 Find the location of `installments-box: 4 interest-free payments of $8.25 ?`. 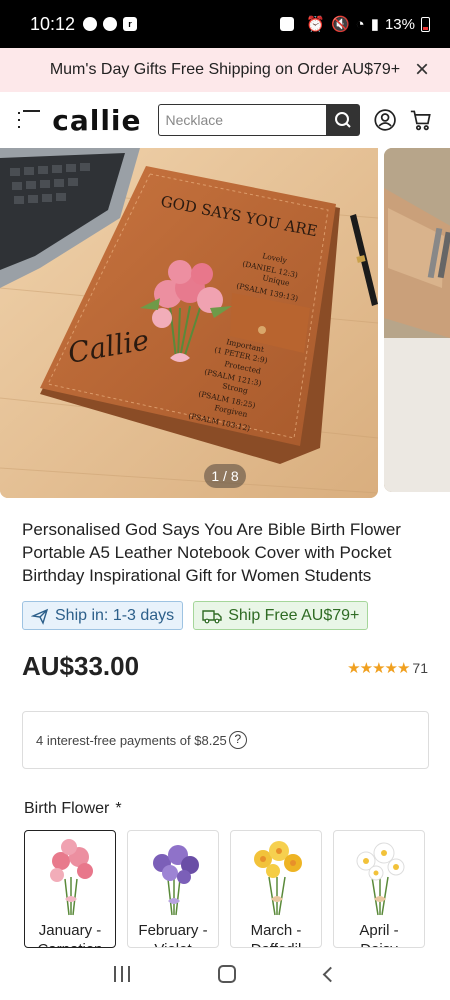

installments-box: 4 interest-free payments of $8.25 ? is located at coordinates (225, 740).